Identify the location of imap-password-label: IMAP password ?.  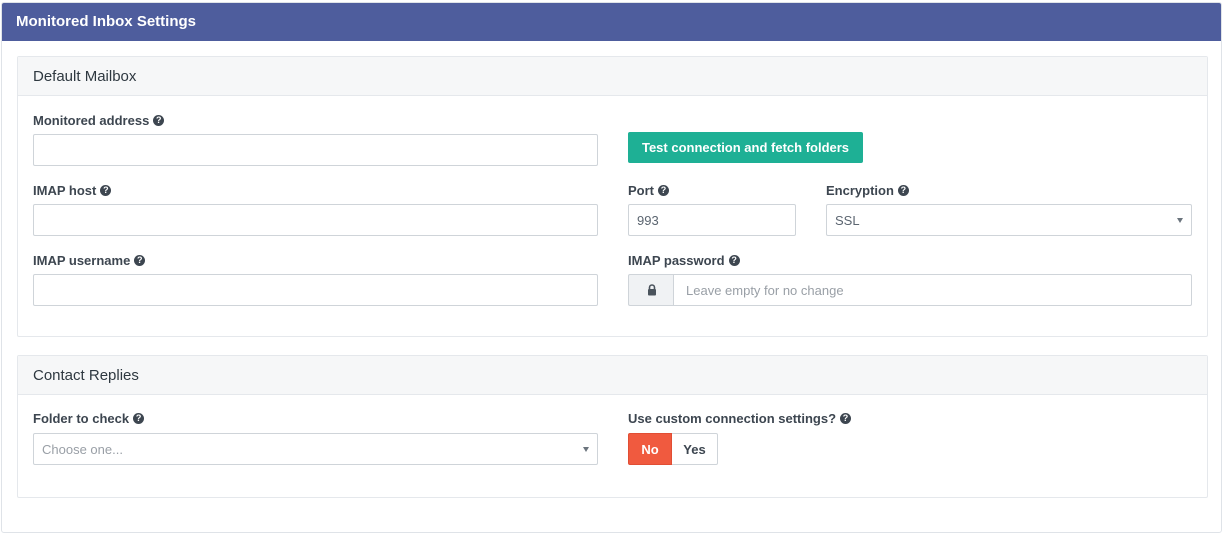
(684, 260).